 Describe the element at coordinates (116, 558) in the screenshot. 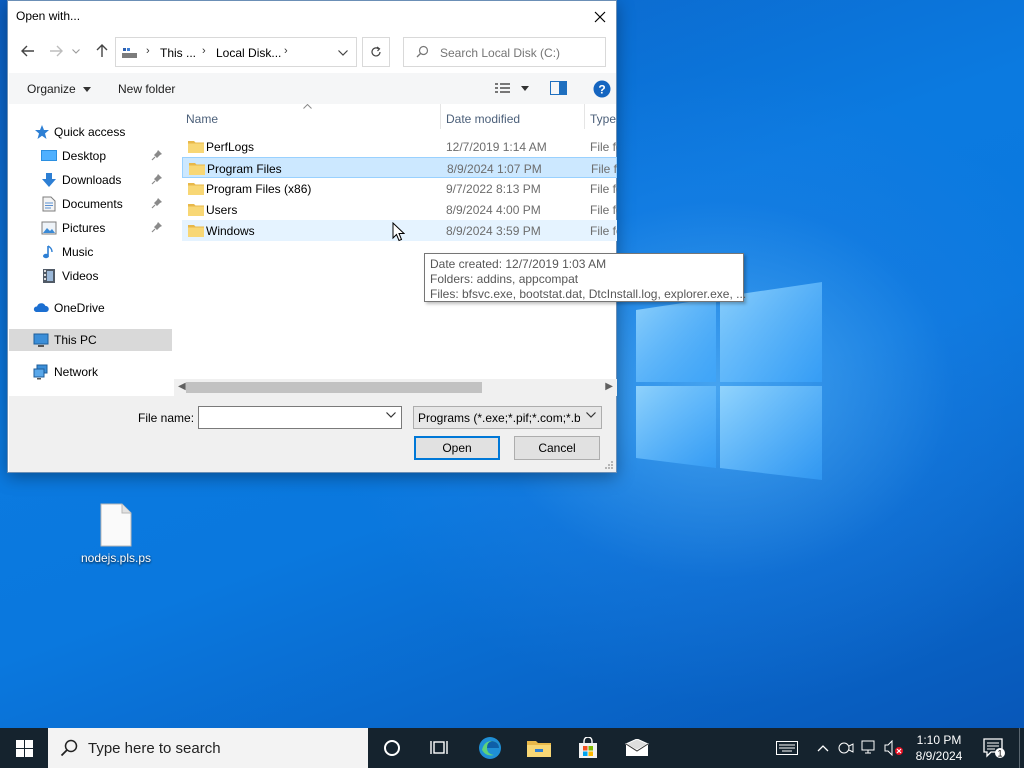

I see `desktop-file-label: nodejs.pls.ps` at that location.